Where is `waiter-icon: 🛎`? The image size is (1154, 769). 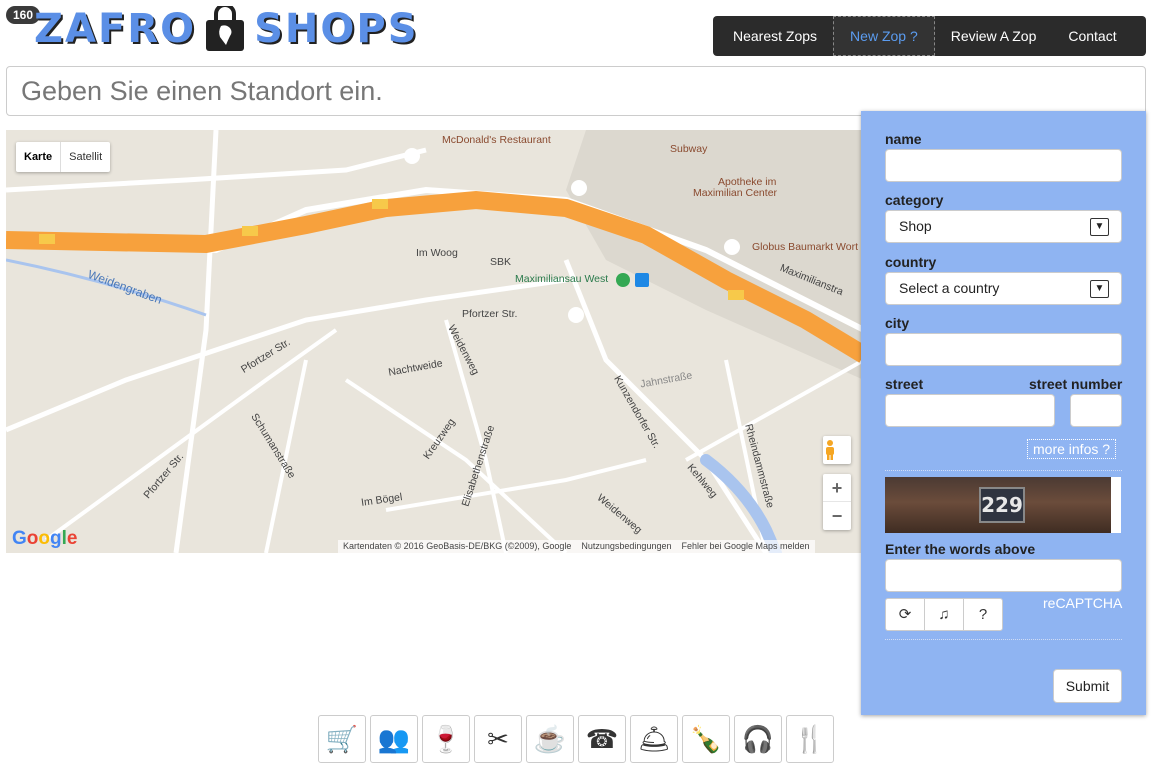 waiter-icon: 🛎 is located at coordinates (654, 739).